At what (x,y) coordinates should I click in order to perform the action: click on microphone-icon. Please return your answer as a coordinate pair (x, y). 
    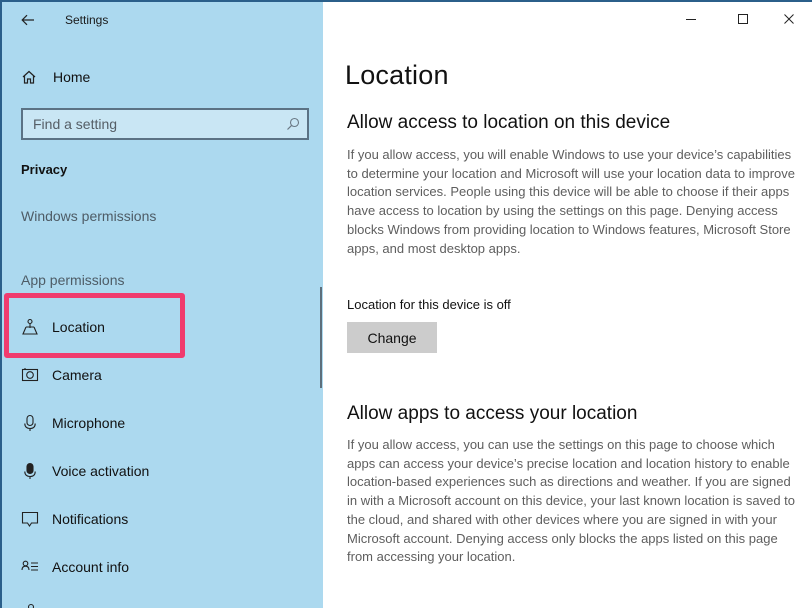
    Looking at the image, I should click on (30, 422).